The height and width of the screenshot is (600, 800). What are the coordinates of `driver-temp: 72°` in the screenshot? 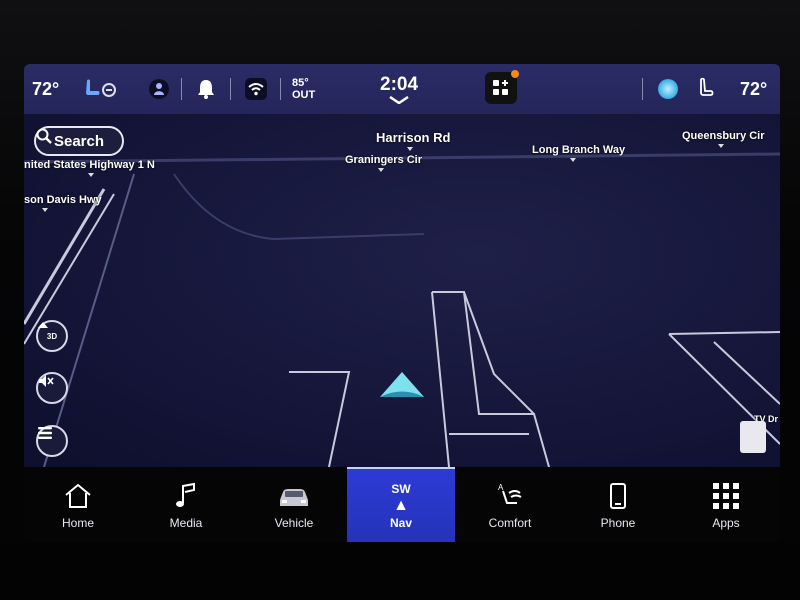 It's located at (45, 89).